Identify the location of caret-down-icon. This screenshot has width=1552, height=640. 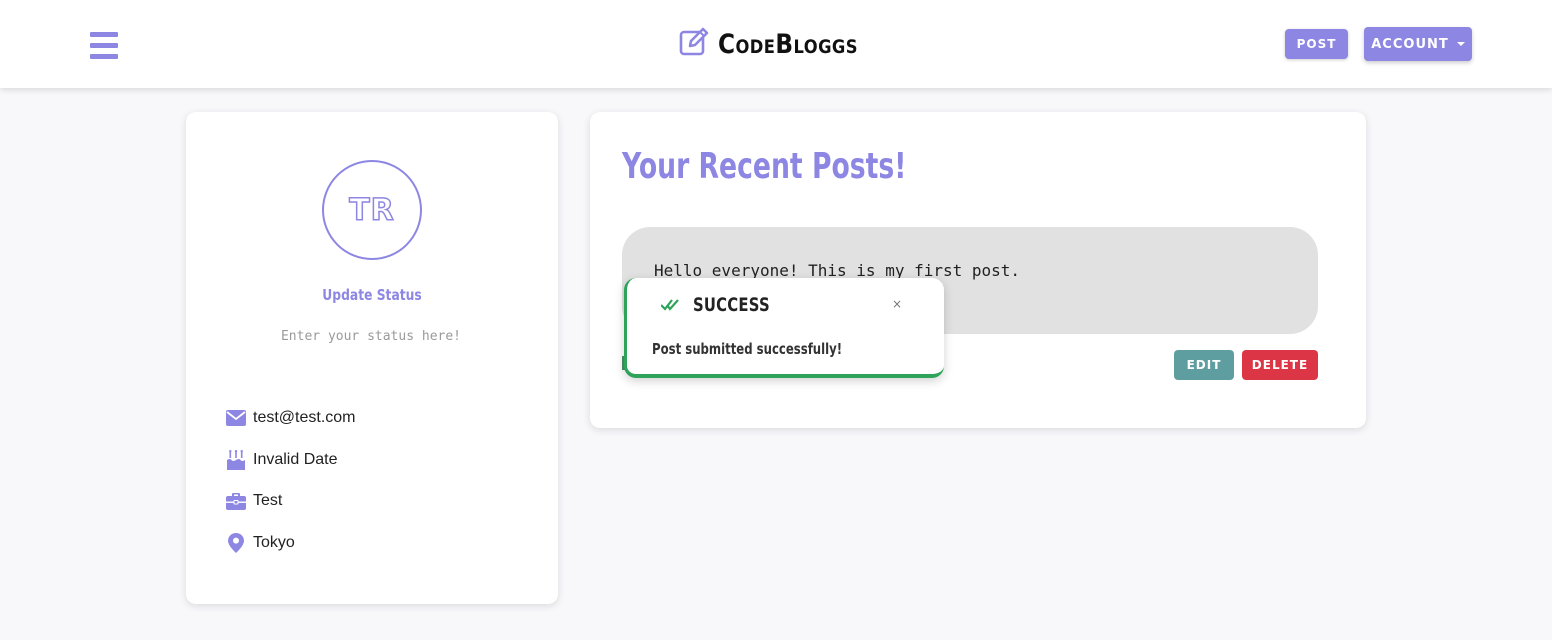
(1460, 44).